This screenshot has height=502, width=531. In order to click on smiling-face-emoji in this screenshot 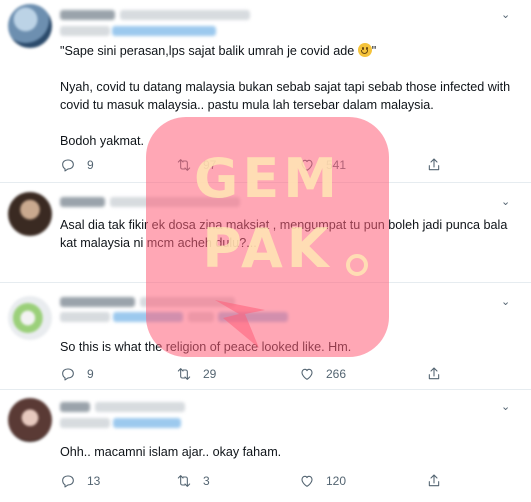, I will do `click(364, 50)`.